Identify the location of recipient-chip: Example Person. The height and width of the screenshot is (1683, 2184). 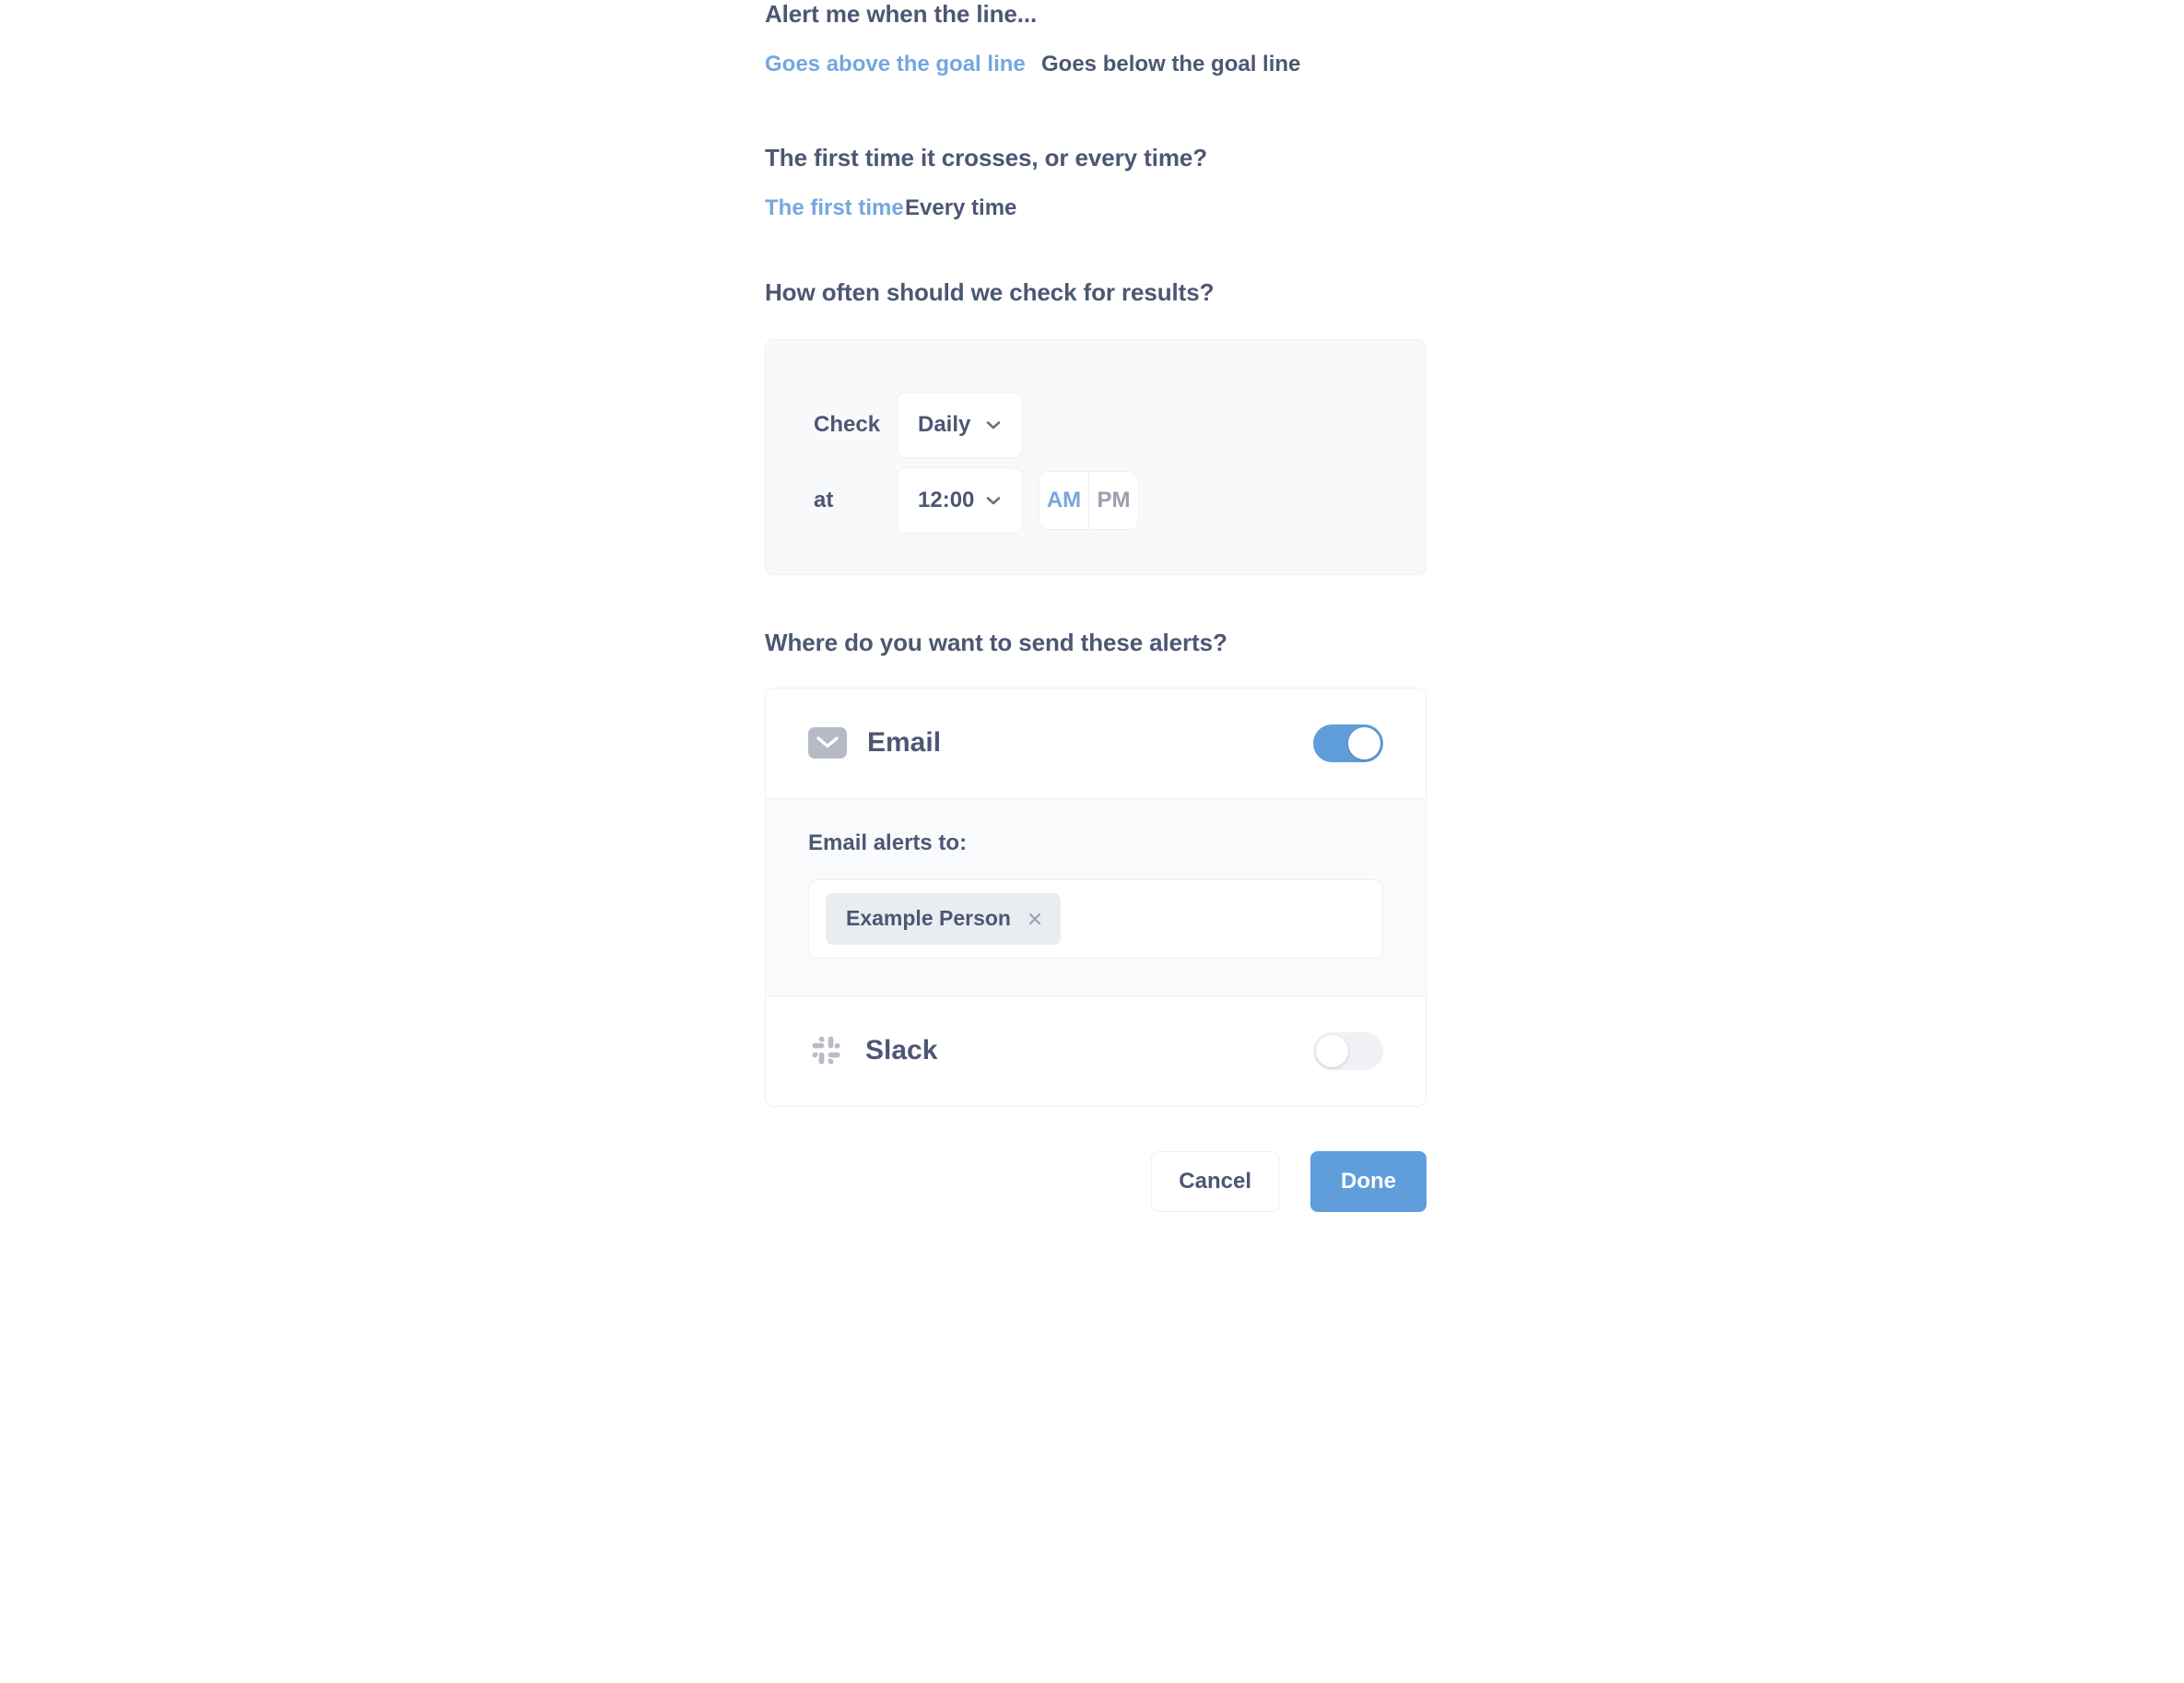
(943, 918).